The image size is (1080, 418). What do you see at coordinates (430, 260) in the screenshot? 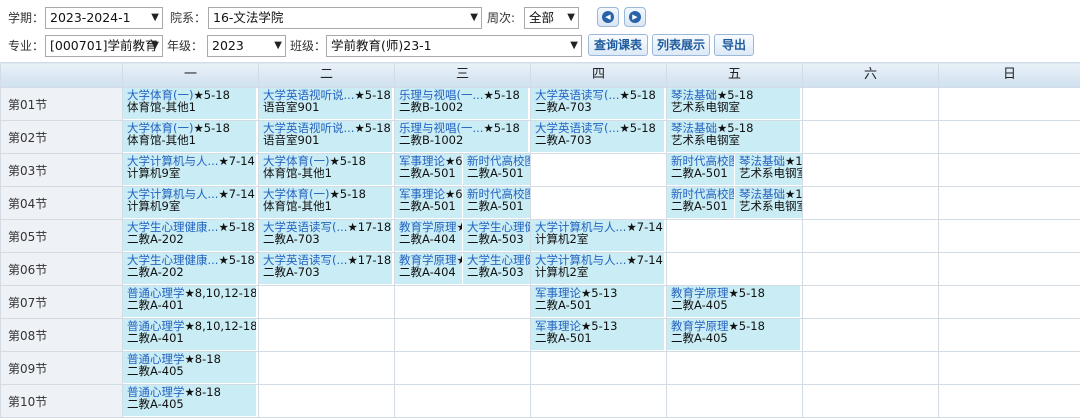
I see `course-name-line: 教育学原理★` at bounding box center [430, 260].